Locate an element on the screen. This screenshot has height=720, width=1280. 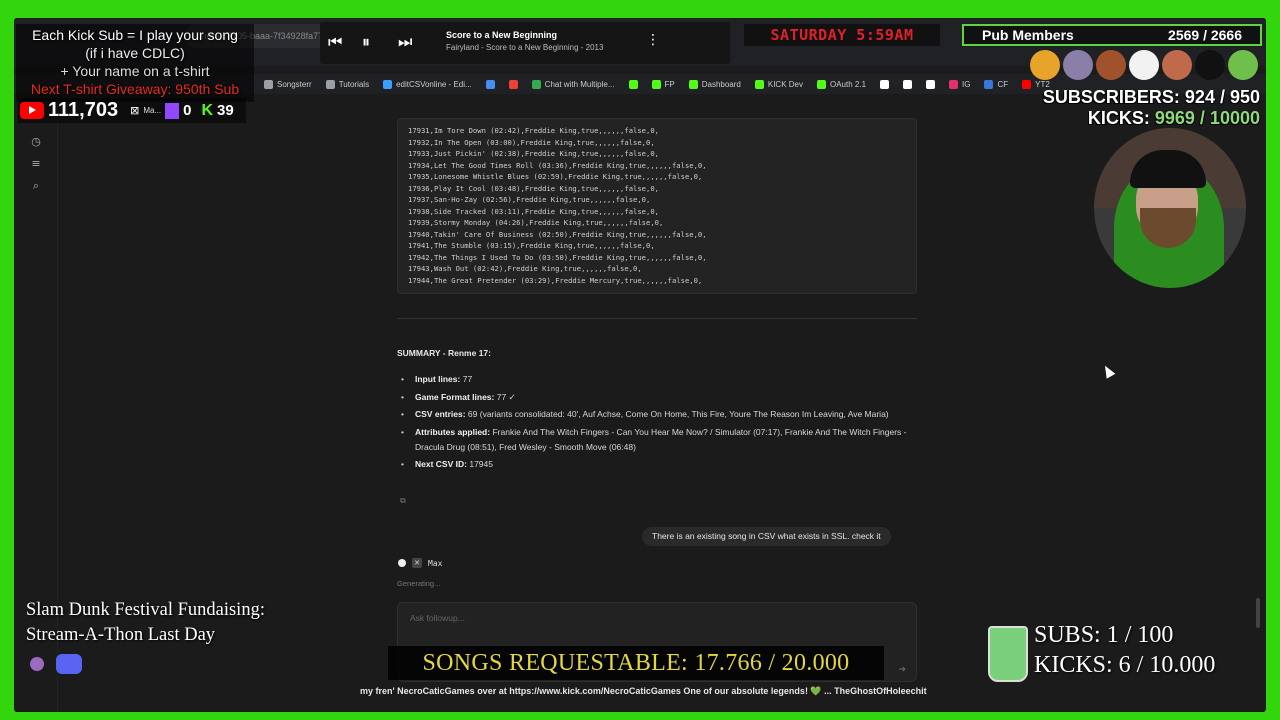
bookmark-label: IG is located at coordinates (966, 84).